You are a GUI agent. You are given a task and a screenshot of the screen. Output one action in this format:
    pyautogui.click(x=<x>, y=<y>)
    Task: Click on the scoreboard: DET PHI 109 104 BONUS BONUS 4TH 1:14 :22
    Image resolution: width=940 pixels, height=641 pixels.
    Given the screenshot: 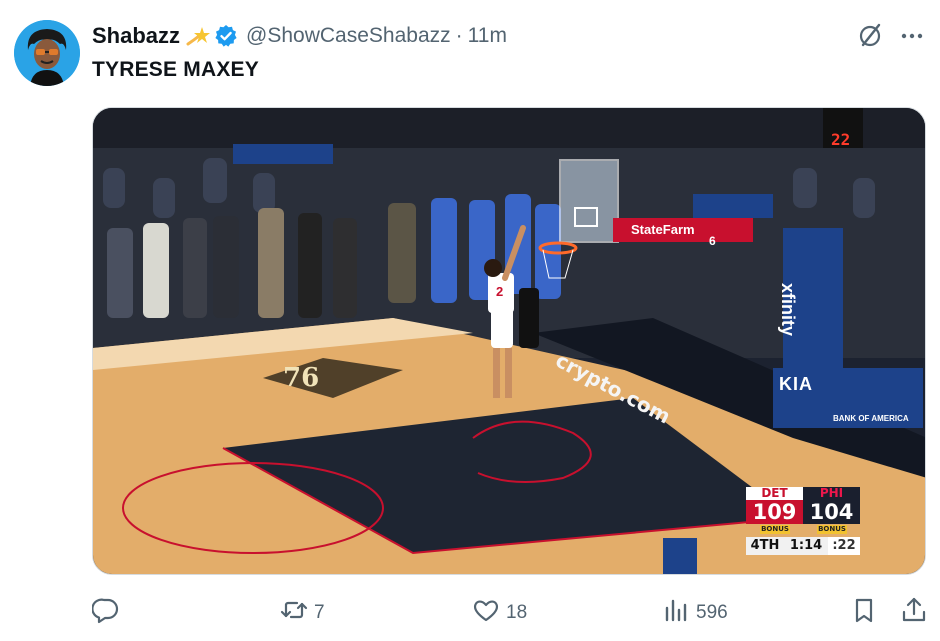 What is the action you would take?
    pyautogui.click(x=803, y=521)
    